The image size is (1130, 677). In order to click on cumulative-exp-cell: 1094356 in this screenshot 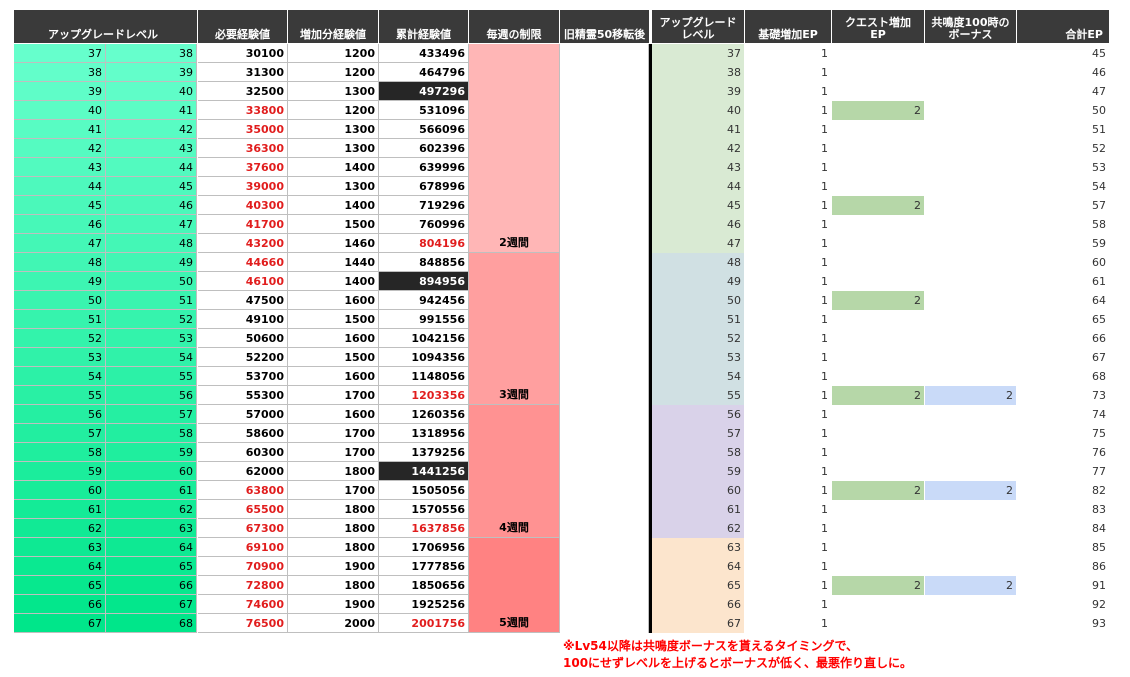, I will do `click(424, 357)`.